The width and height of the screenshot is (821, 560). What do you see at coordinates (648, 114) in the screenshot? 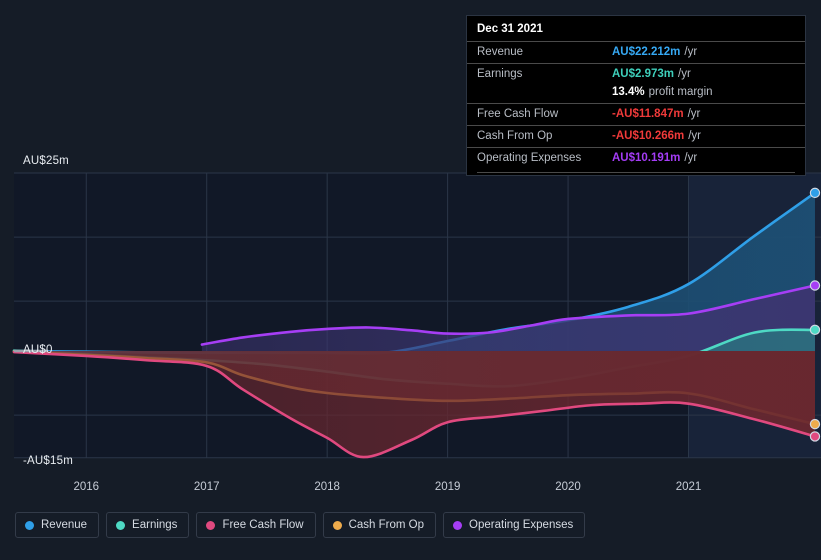
I see `tooltip-row-value: -AU$11.847m` at bounding box center [648, 114].